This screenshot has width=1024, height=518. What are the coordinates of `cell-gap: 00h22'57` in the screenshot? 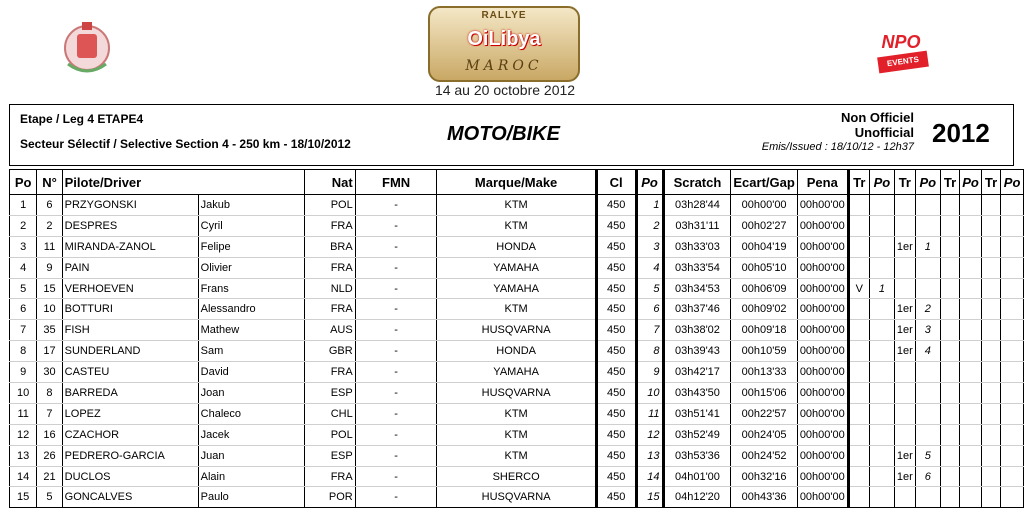 It's located at (764, 414).